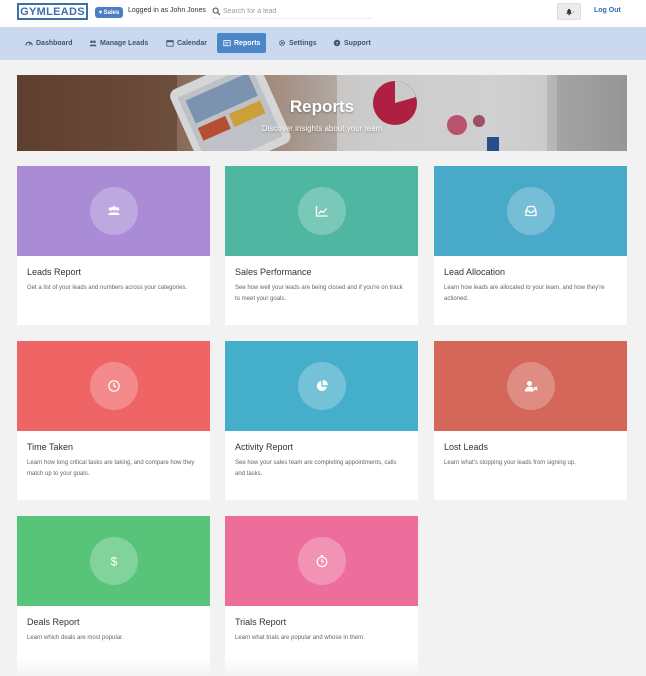 This screenshot has height=676, width=646. I want to click on bell-icon, so click(569, 12).